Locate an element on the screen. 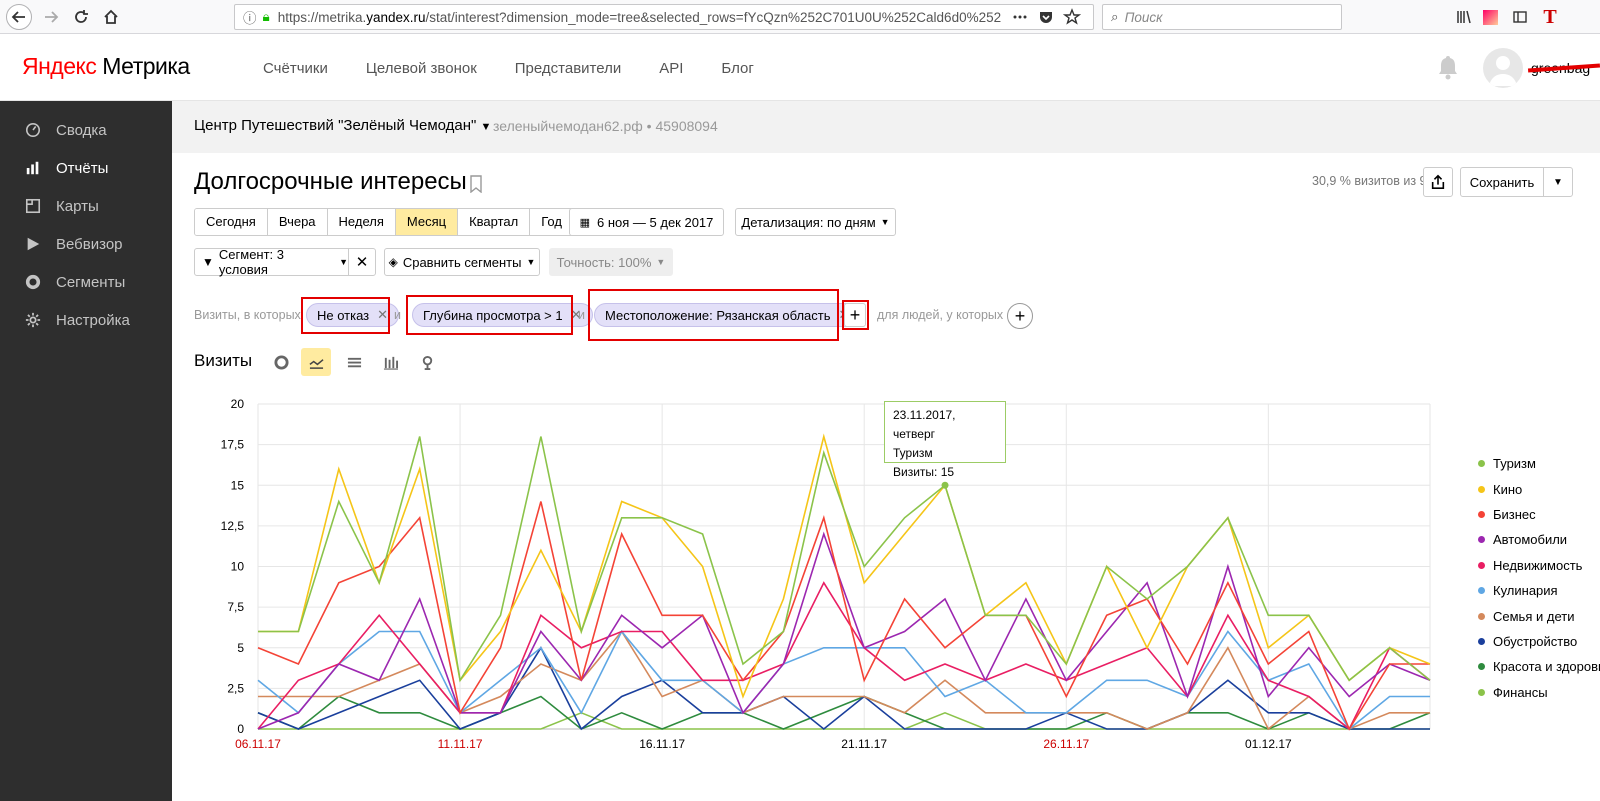 The width and height of the screenshot is (1600, 801). legend-item: Туризм is located at coordinates (1539, 463).